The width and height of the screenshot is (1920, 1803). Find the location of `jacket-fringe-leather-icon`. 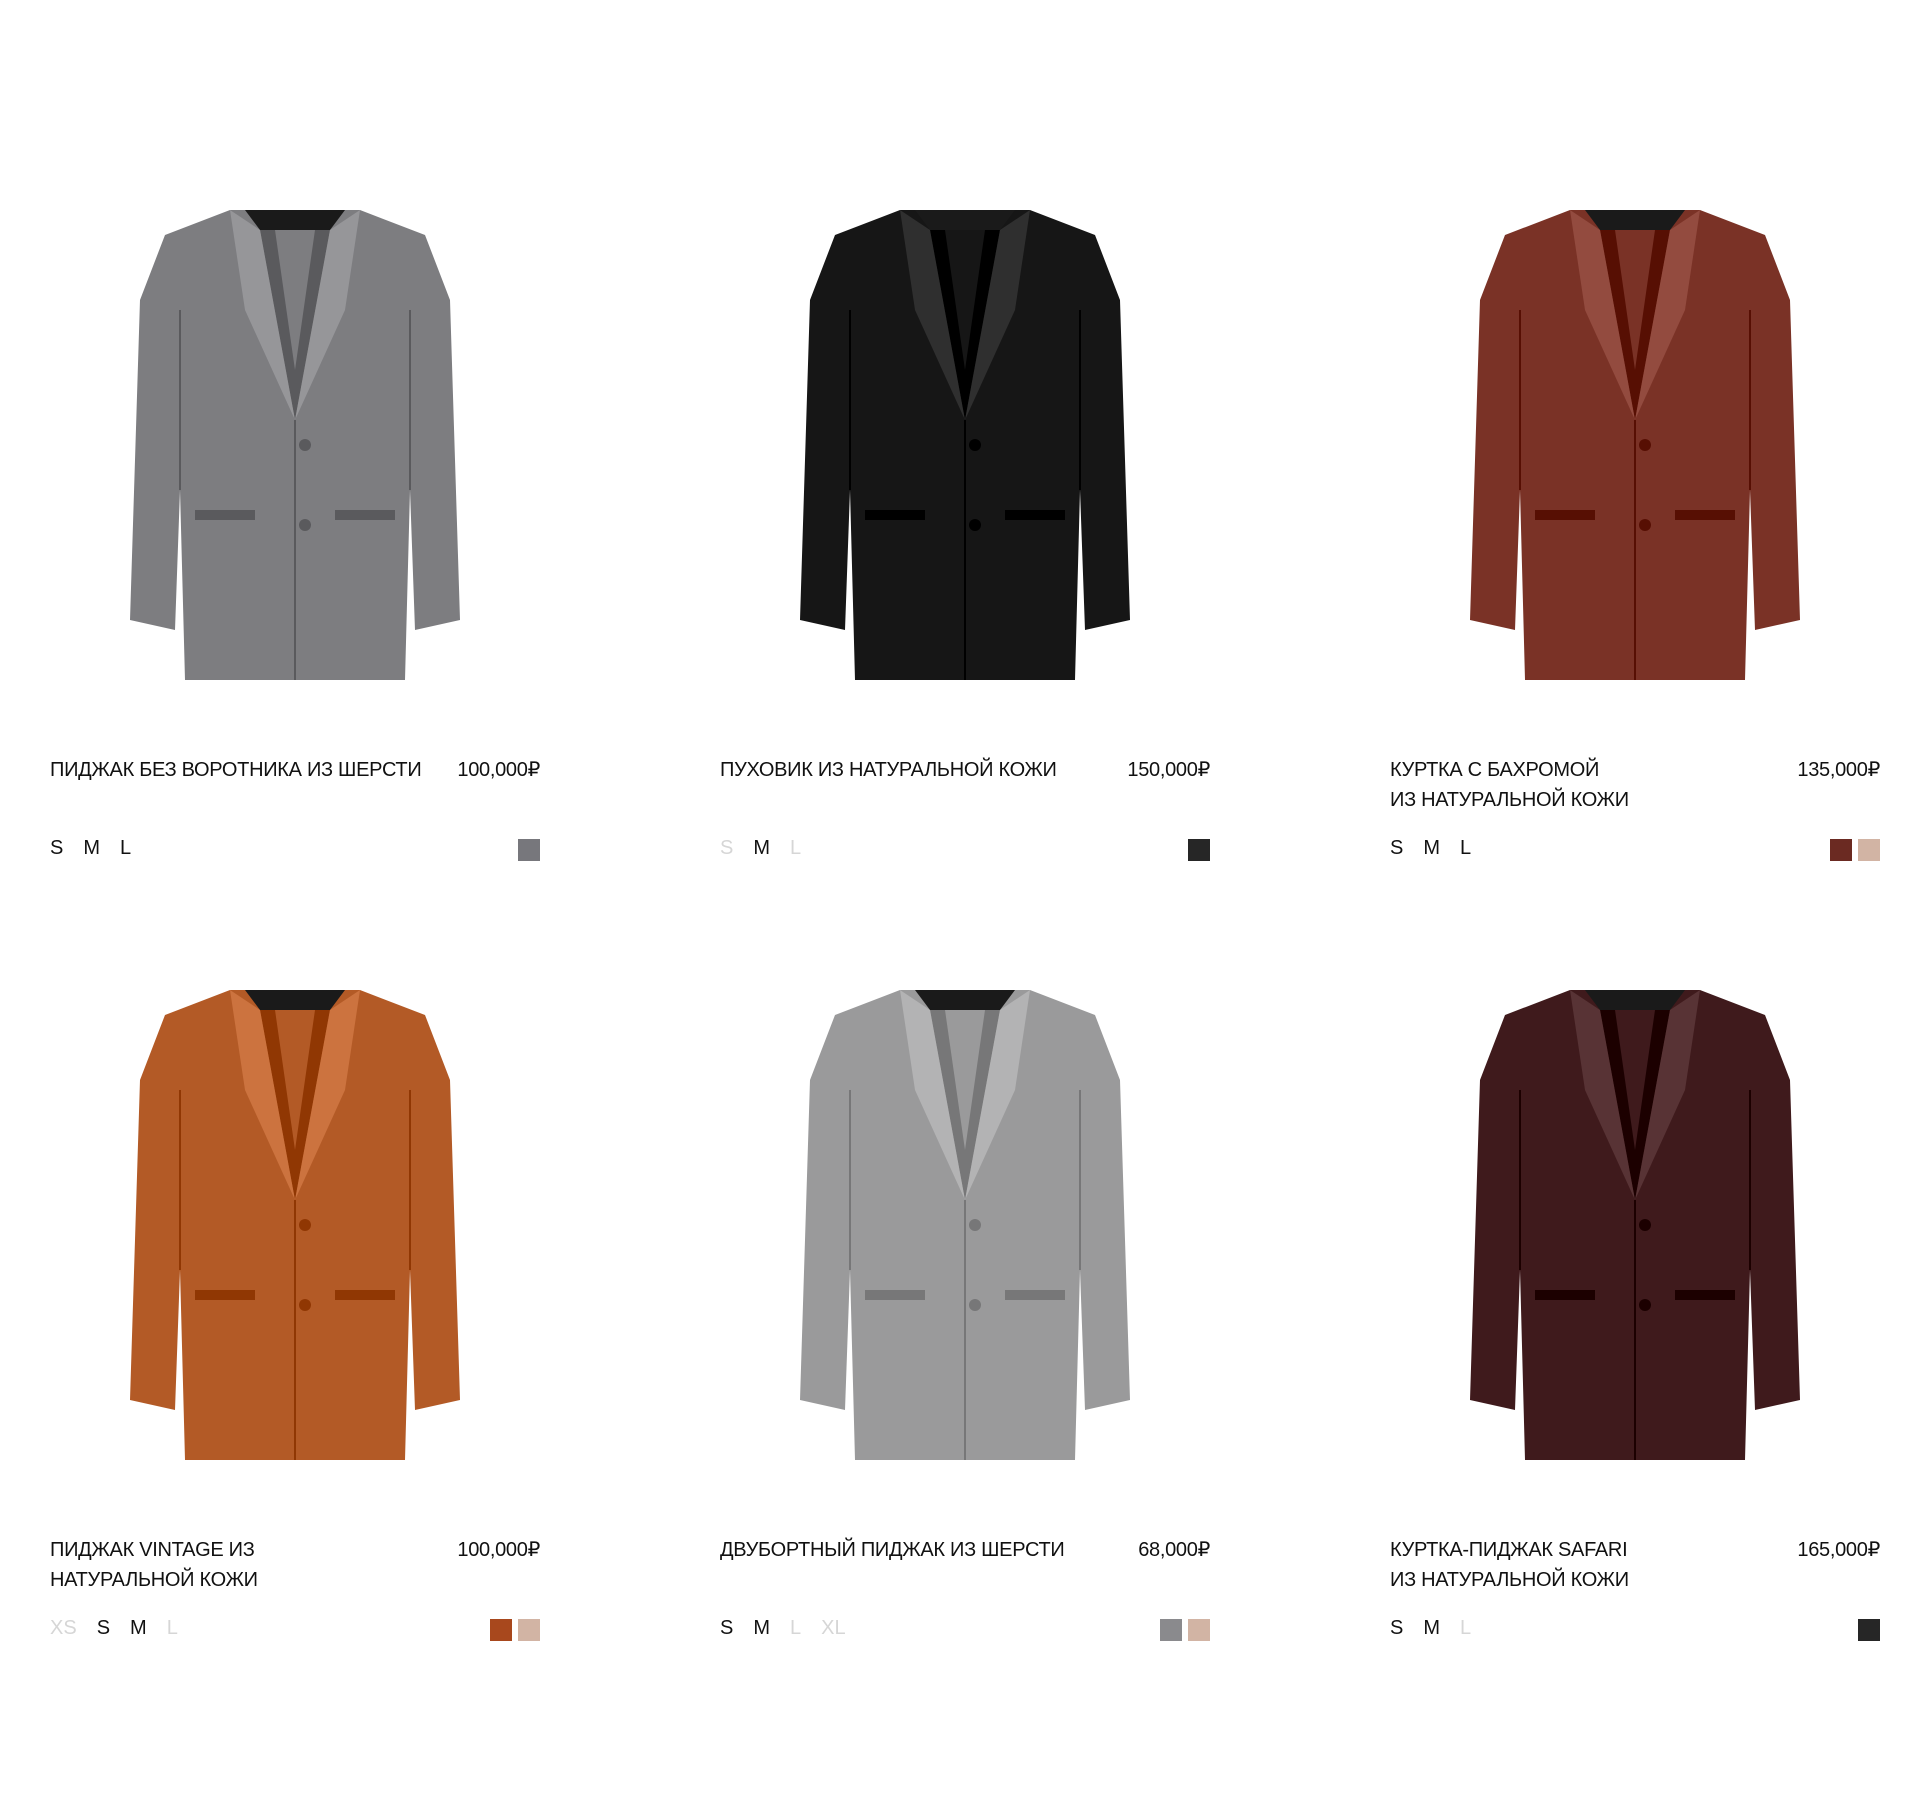

jacket-fringe-leather-icon is located at coordinates (1635, 445).